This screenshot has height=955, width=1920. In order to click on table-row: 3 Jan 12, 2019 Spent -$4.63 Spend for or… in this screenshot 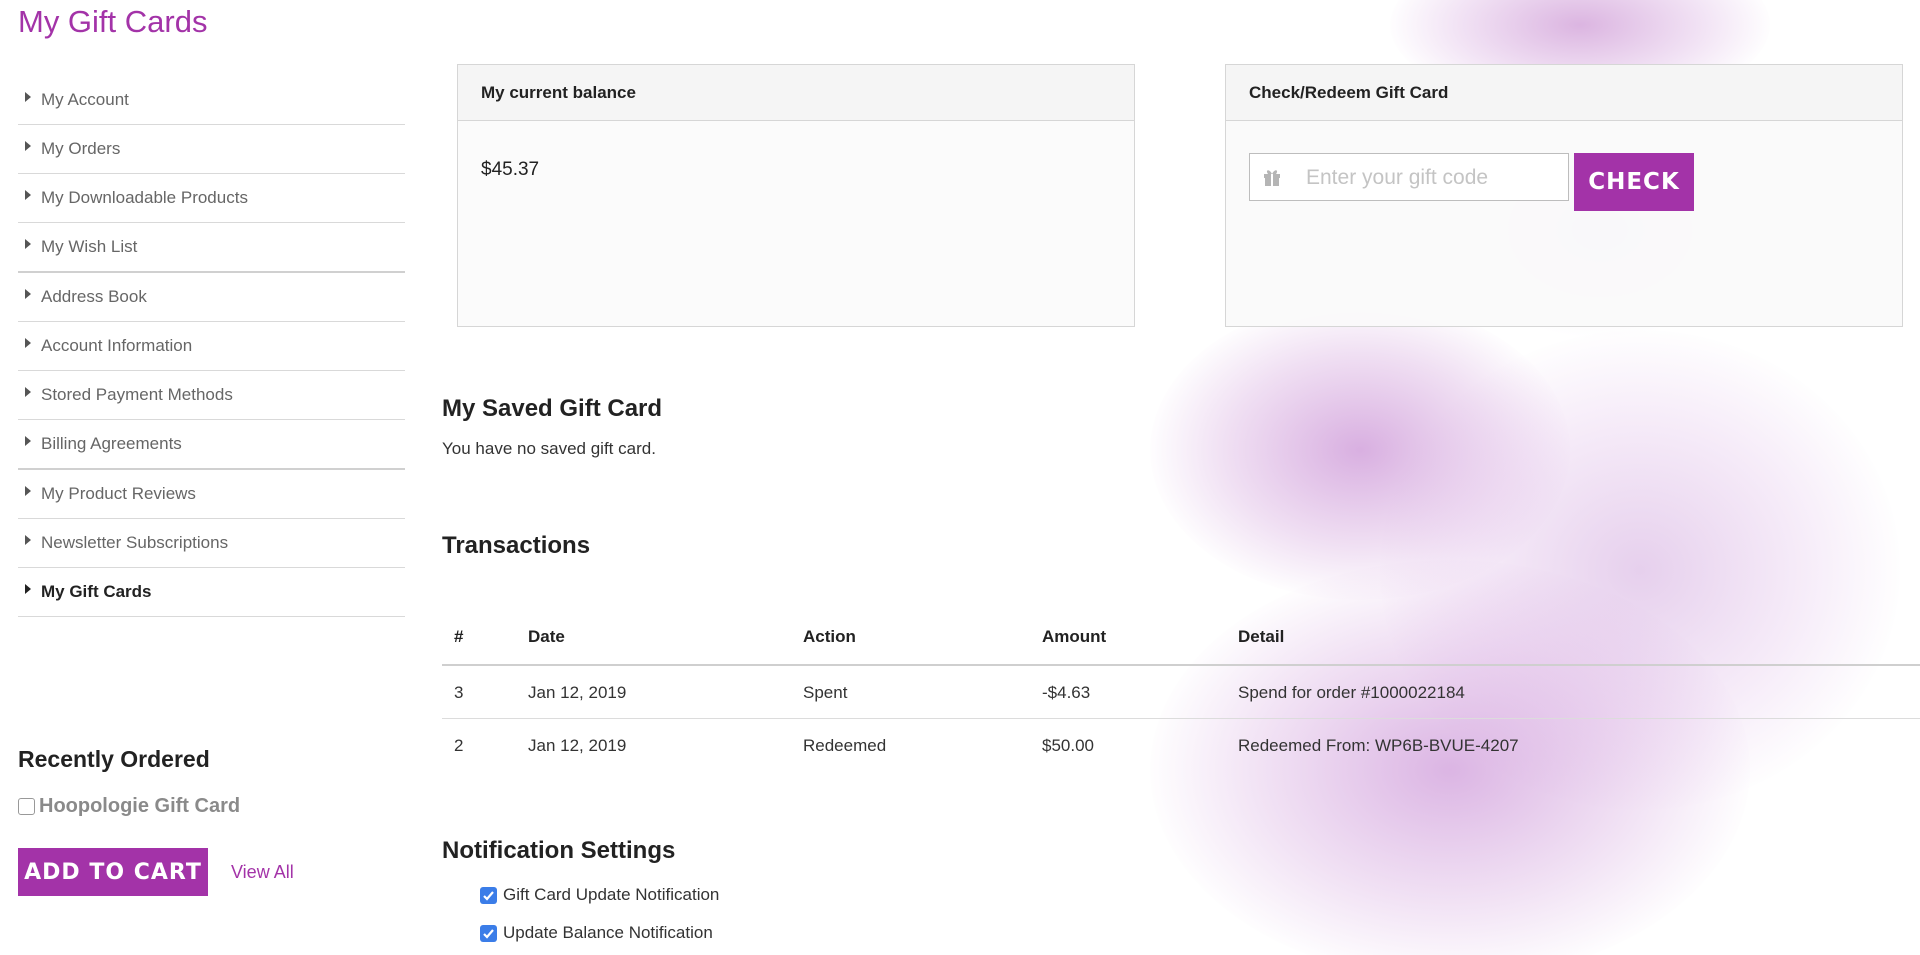, I will do `click(1181, 692)`.